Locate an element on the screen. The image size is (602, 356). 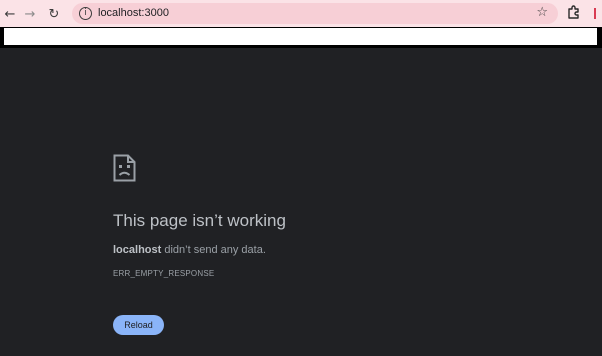
forward-button: → is located at coordinates (30, 14).